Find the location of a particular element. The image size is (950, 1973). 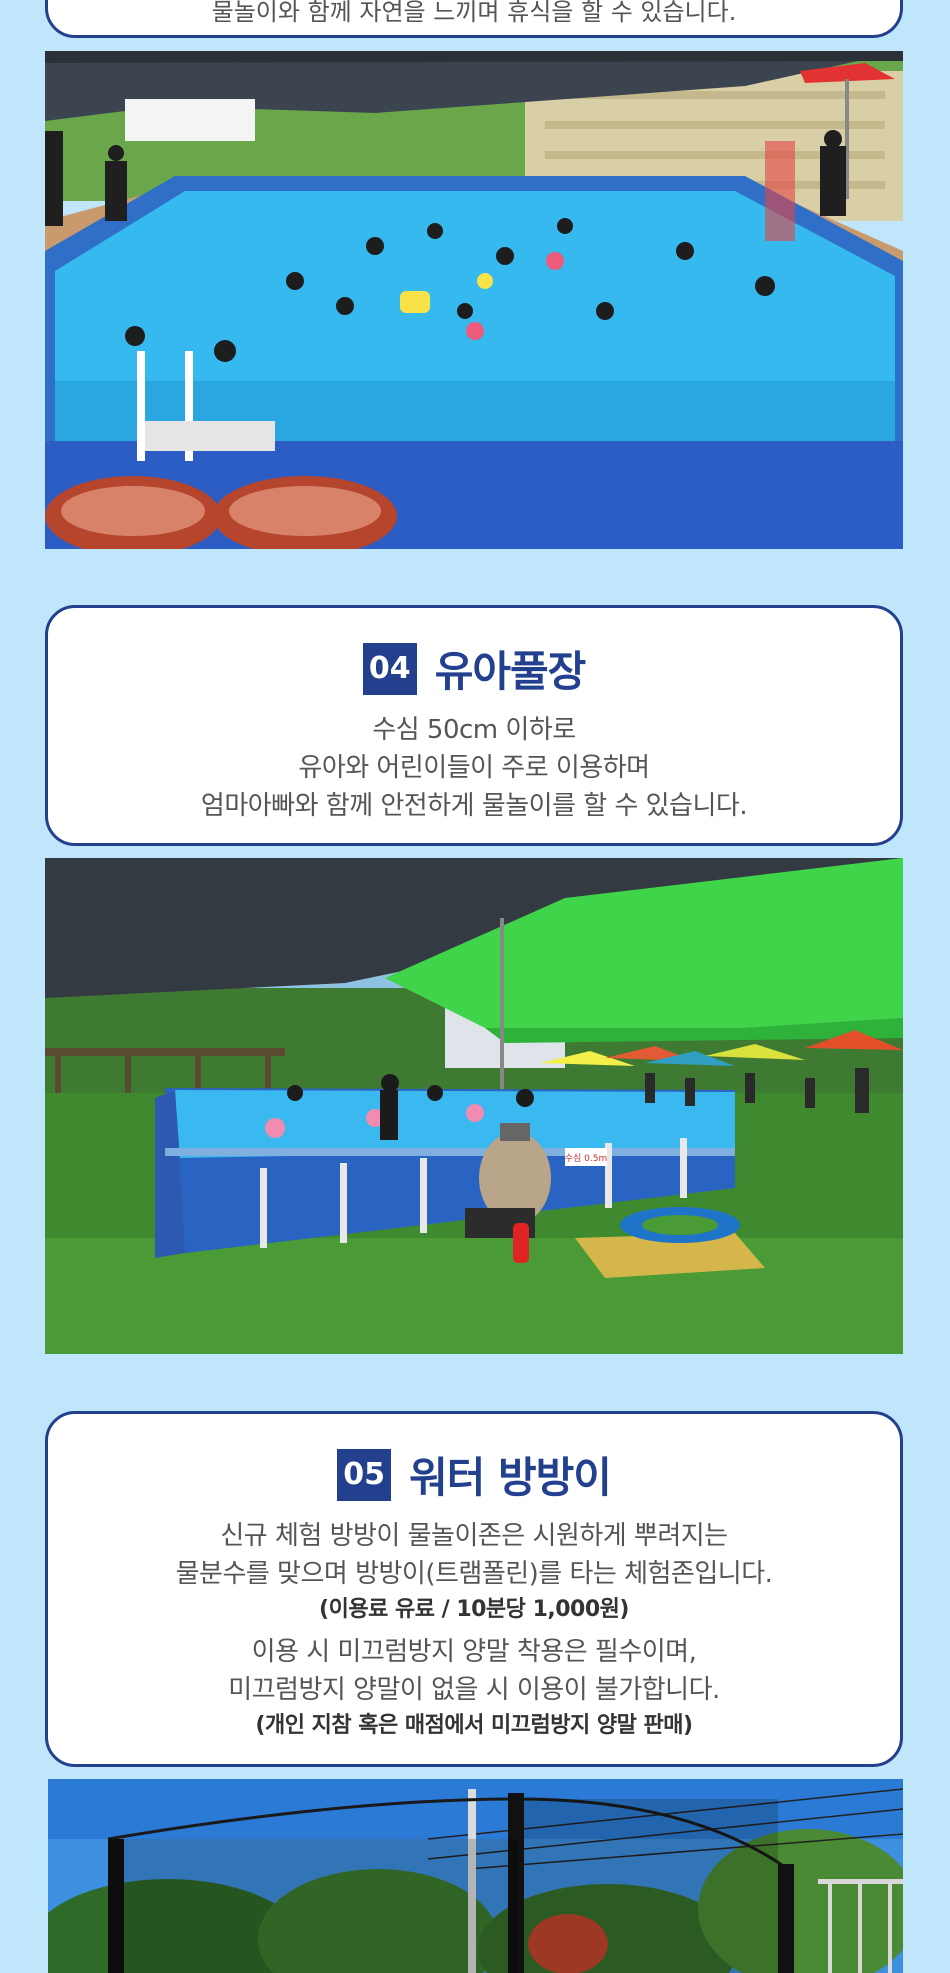

trampoline-photo is located at coordinates (475, 1876).